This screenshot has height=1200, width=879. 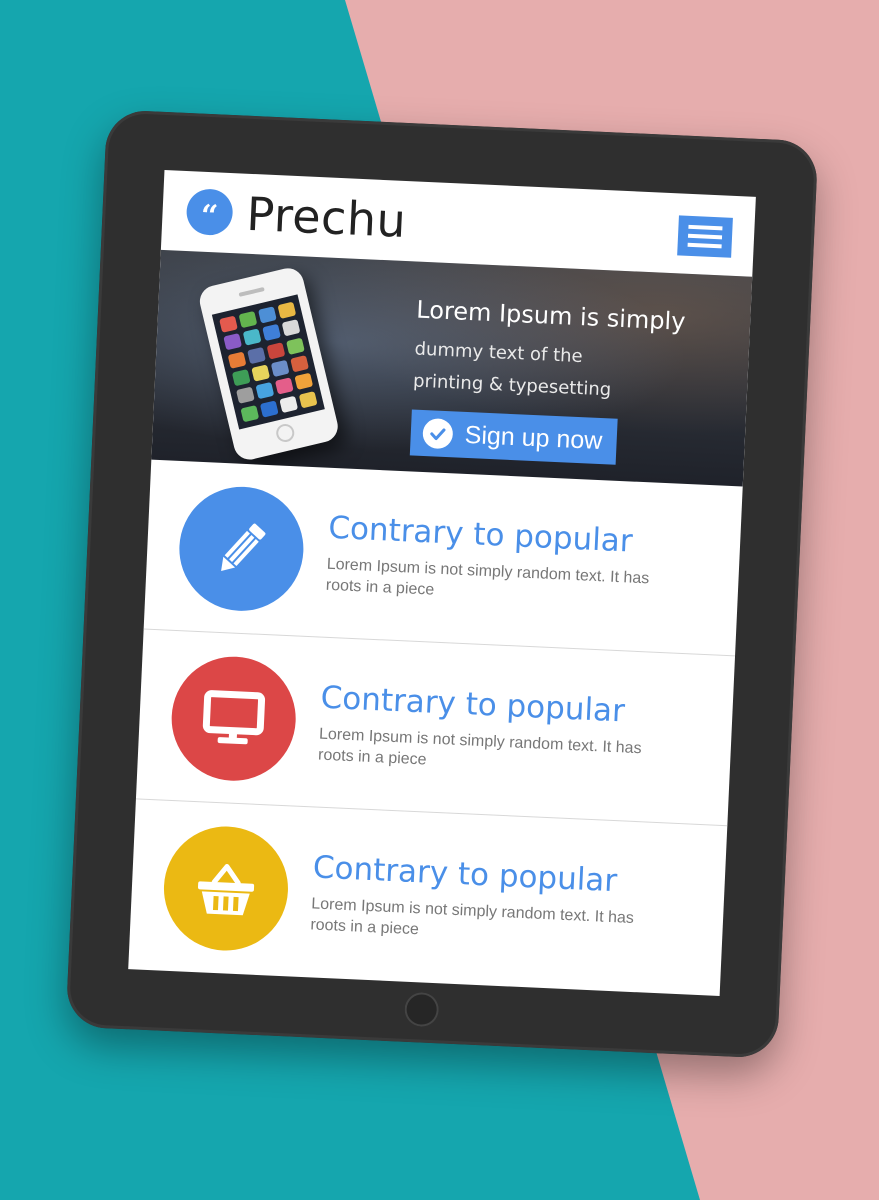 I want to click on hamburger-menu-button, so click(x=705, y=236).